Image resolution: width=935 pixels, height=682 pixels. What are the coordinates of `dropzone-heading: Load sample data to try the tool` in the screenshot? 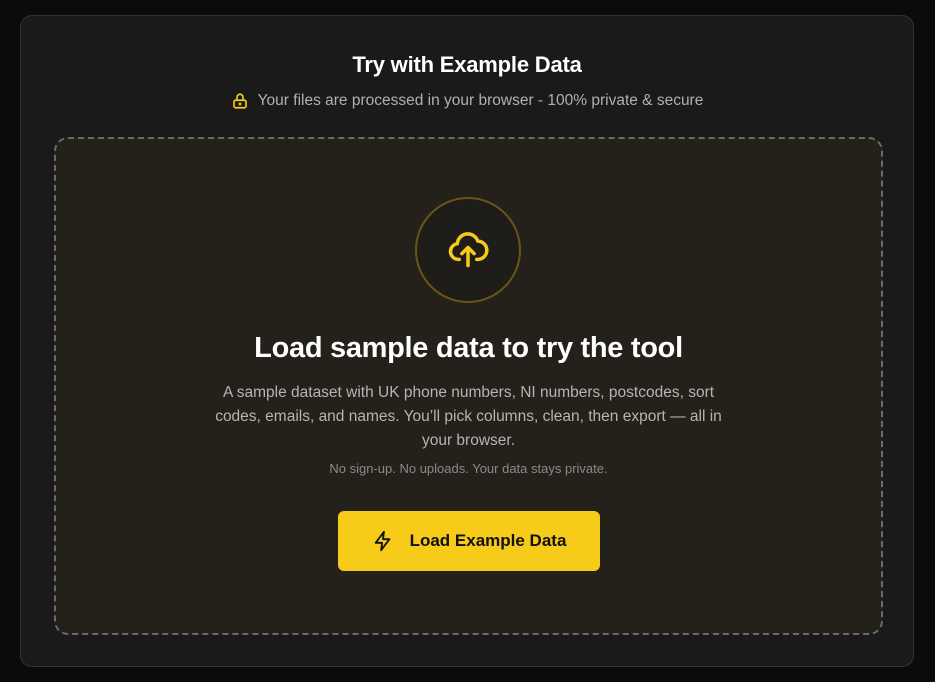 It's located at (468, 348).